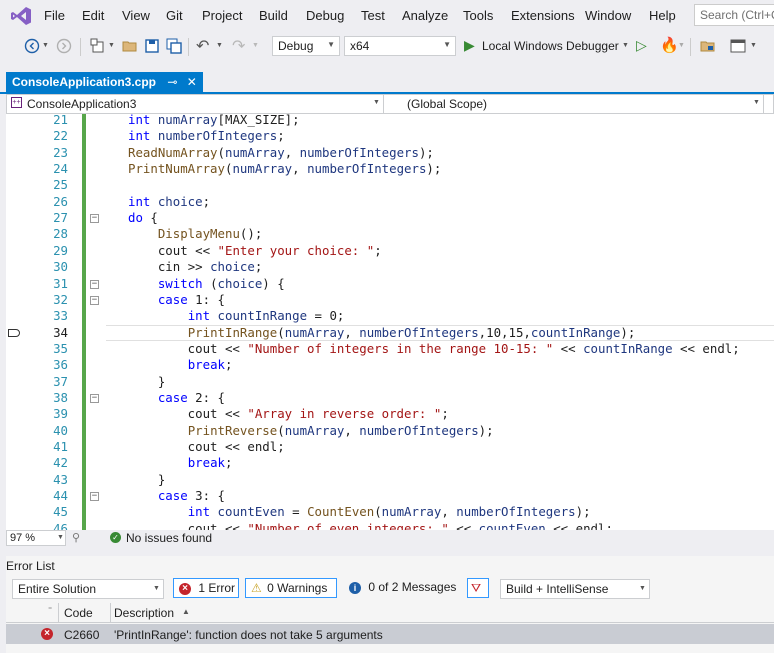 This screenshot has height=653, width=774. I want to click on menu-analyze: Analyze, so click(425, 15).